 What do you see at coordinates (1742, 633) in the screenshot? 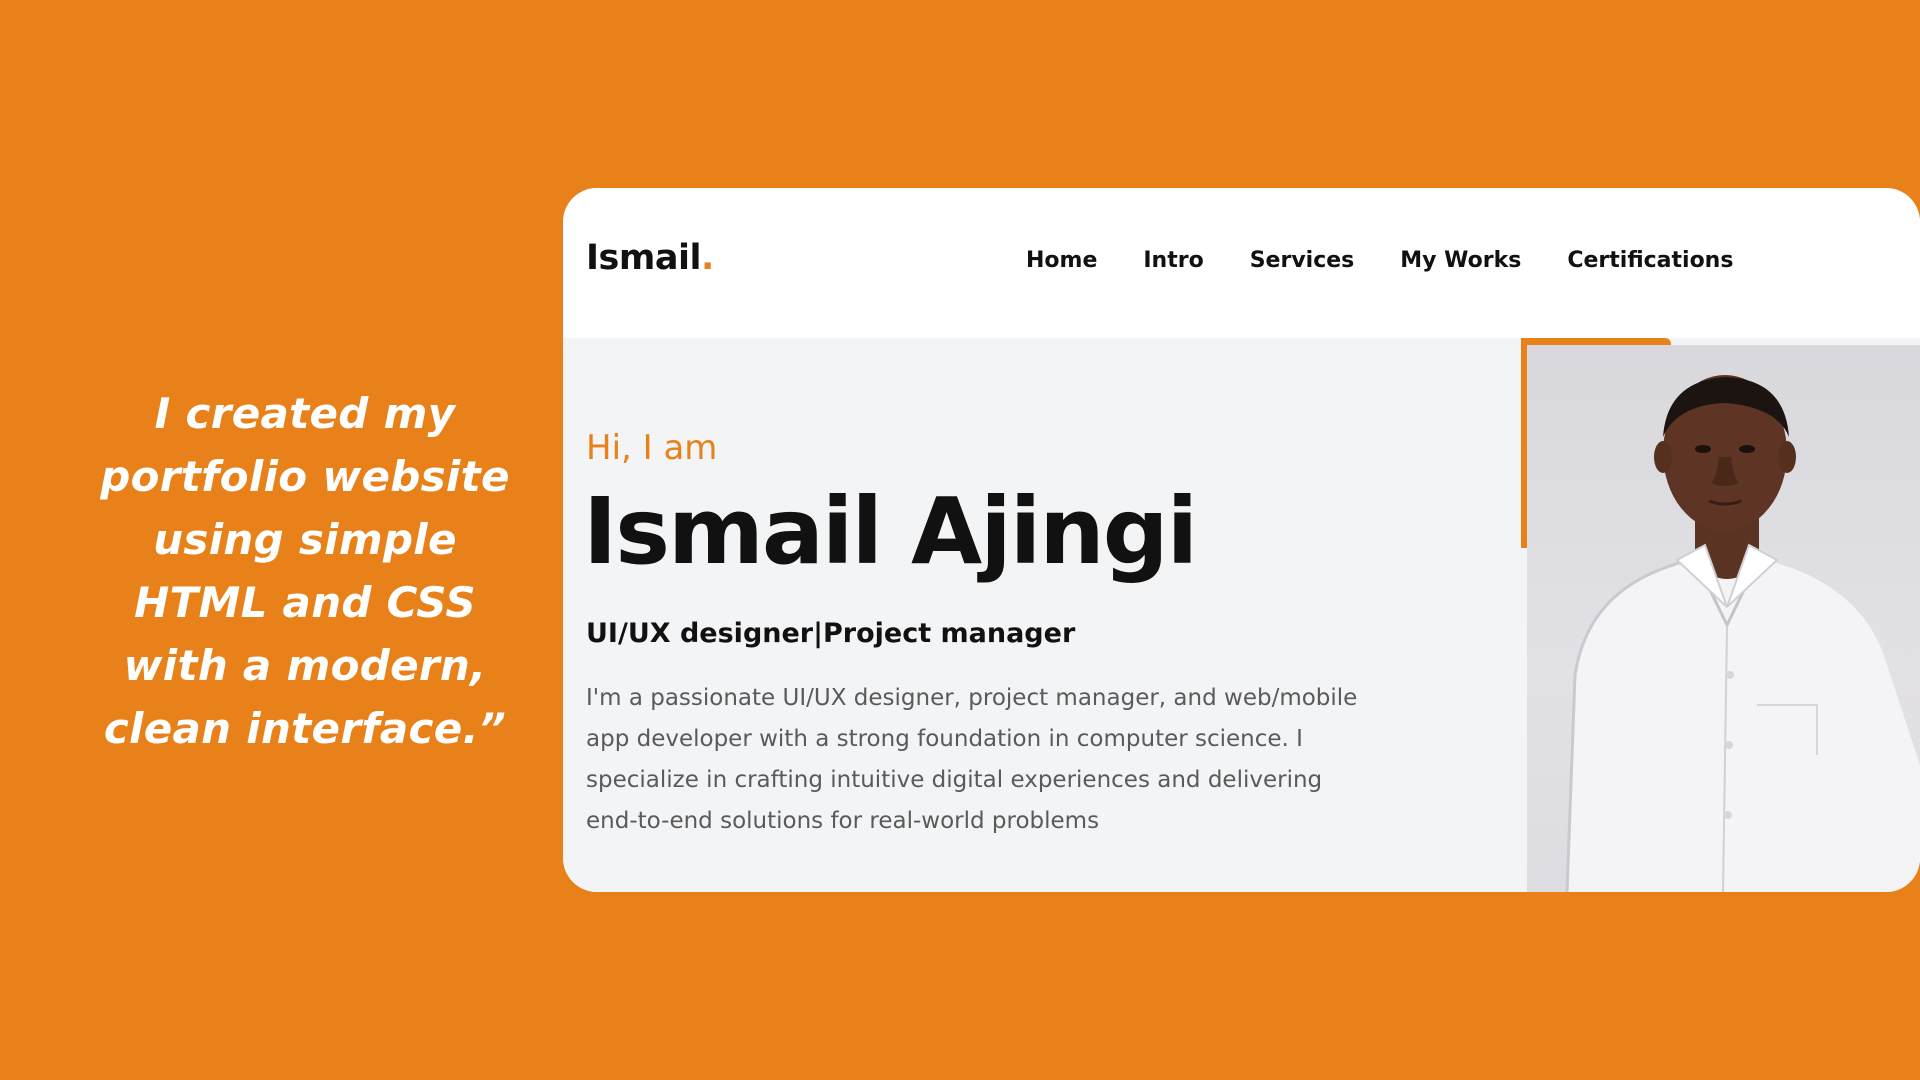
I see `portrait-icon` at bounding box center [1742, 633].